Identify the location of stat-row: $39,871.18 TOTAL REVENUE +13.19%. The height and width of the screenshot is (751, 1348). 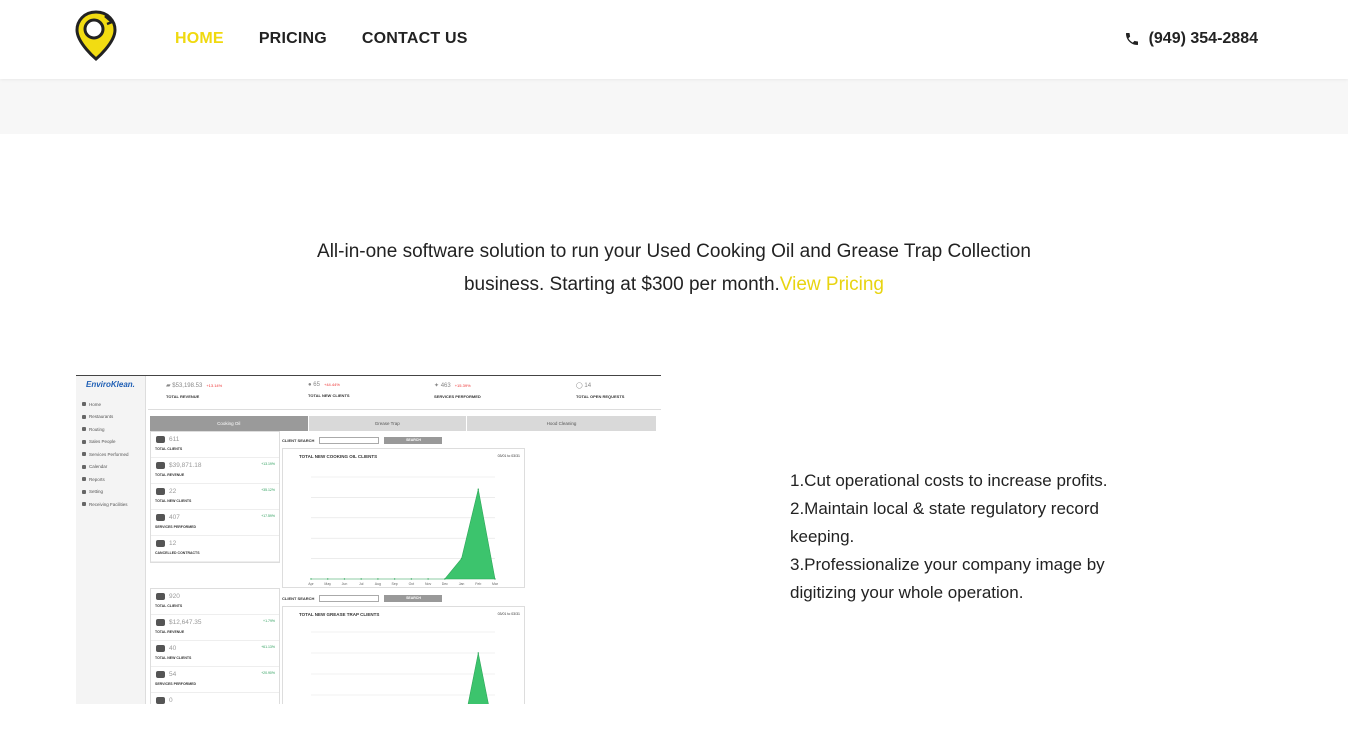
(215, 471).